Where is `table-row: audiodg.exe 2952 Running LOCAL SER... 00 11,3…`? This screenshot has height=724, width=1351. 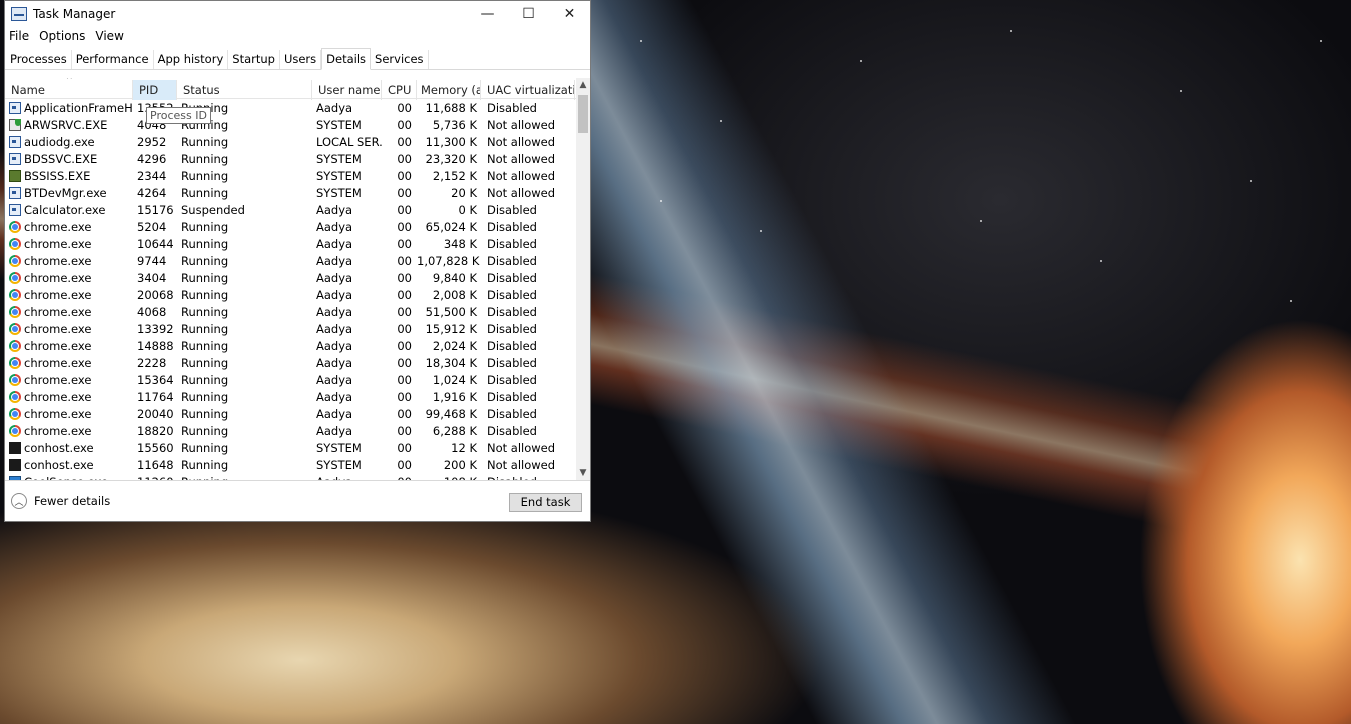 table-row: audiodg.exe 2952 Running LOCAL SER... 00 11,3… is located at coordinates (297, 141).